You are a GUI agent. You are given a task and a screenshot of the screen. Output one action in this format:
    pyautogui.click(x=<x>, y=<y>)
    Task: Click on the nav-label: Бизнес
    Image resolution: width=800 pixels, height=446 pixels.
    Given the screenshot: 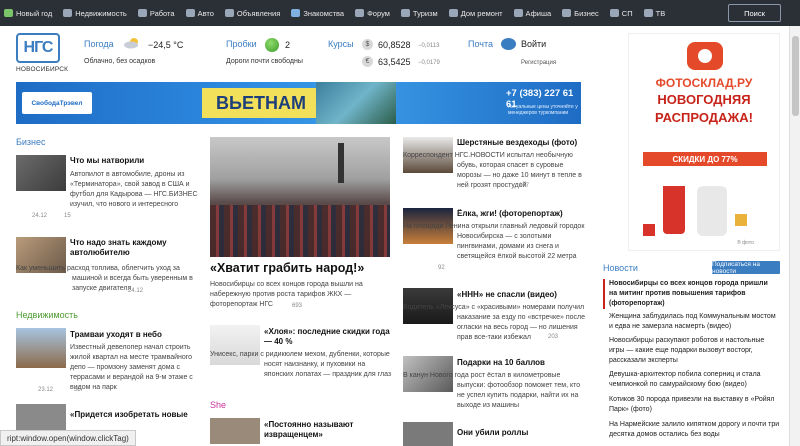 What is the action you would take?
    pyautogui.click(x=586, y=13)
    